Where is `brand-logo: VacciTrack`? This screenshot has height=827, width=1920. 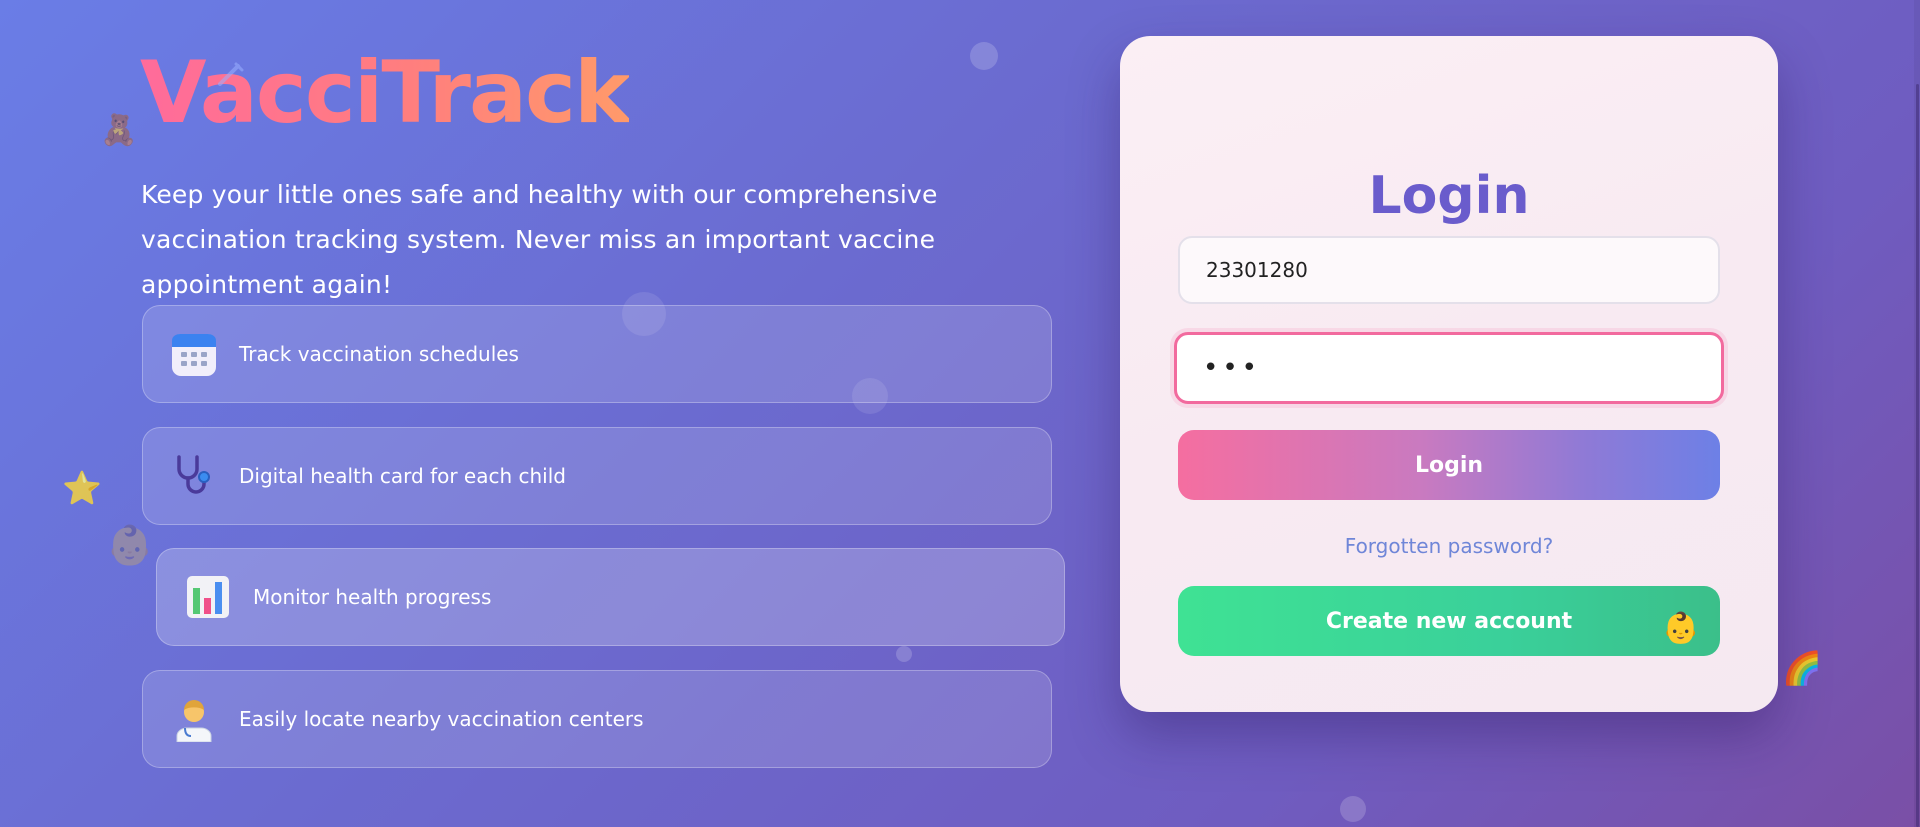
brand-logo: VacciTrack is located at coordinates (385, 93).